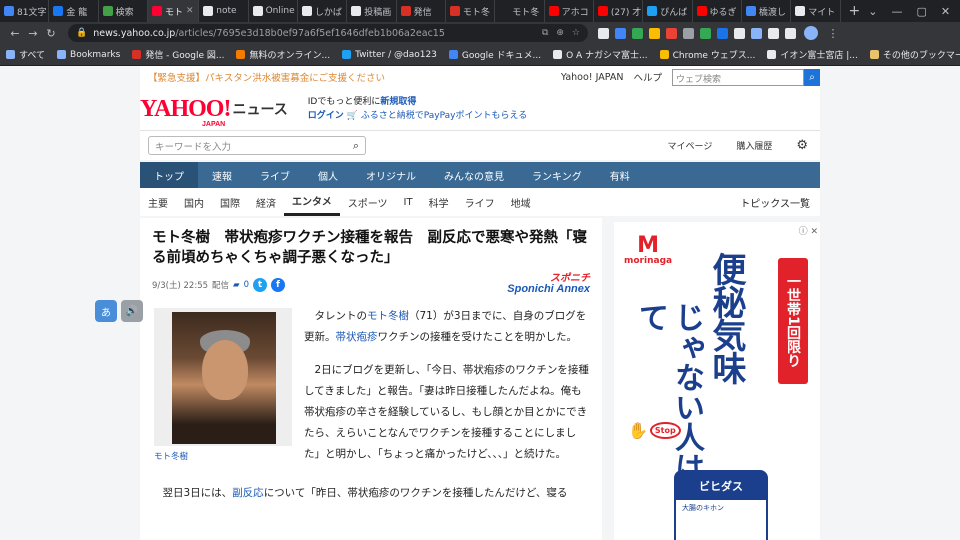 The height and width of the screenshot is (540, 960). I want to click on ad-close-icon: ⓘ ✕, so click(808, 230).